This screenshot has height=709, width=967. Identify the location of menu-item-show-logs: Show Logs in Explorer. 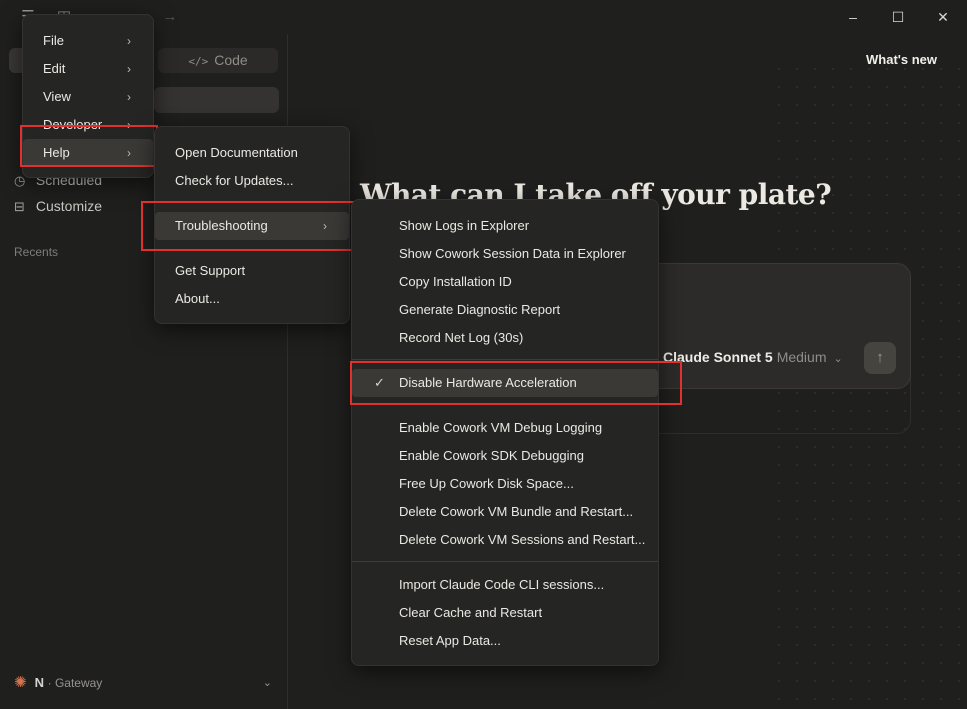
(505, 226).